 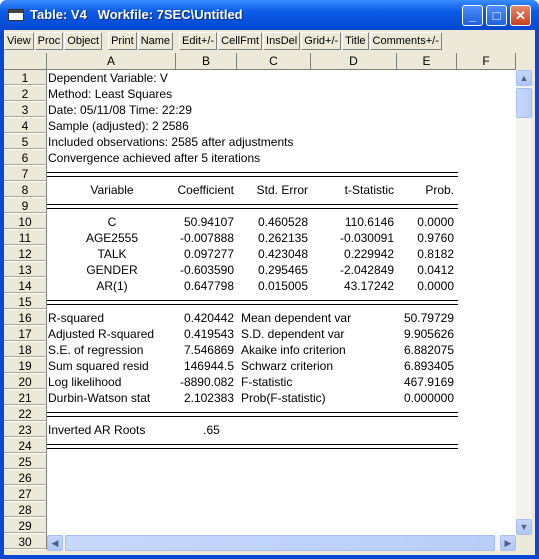 What do you see at coordinates (111, 222) in the screenshot?
I see `cell-a10: C` at bounding box center [111, 222].